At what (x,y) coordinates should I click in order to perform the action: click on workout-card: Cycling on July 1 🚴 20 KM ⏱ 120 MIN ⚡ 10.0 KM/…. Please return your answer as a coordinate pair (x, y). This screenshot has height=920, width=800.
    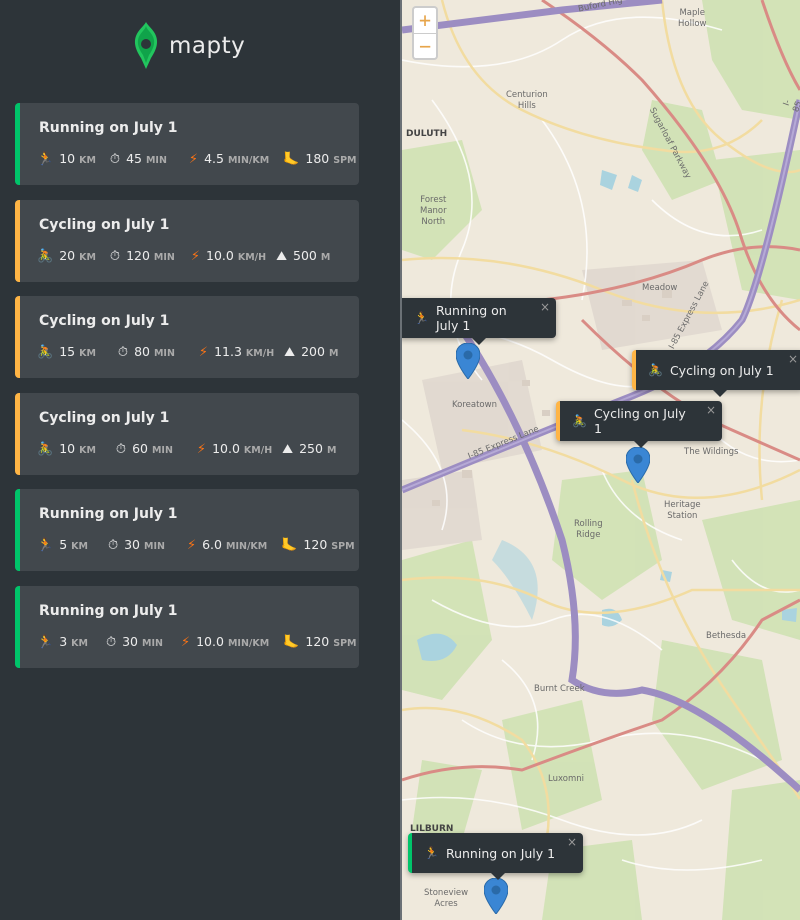
    Looking at the image, I should click on (187, 241).